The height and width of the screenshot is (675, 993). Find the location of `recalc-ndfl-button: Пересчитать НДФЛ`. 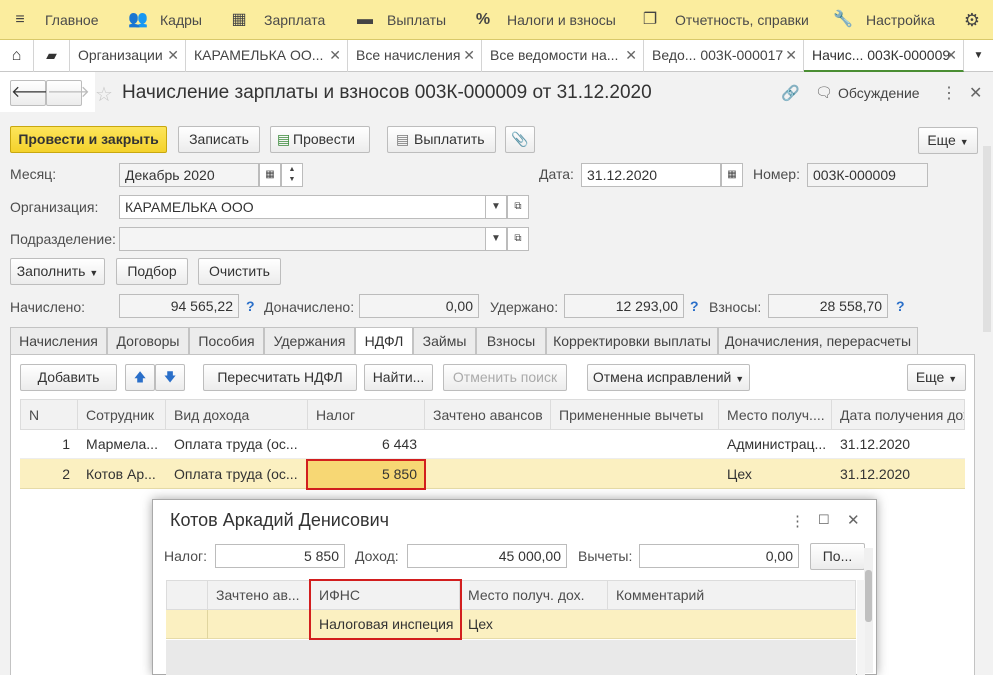

recalc-ndfl-button: Пересчитать НДФЛ is located at coordinates (280, 377).